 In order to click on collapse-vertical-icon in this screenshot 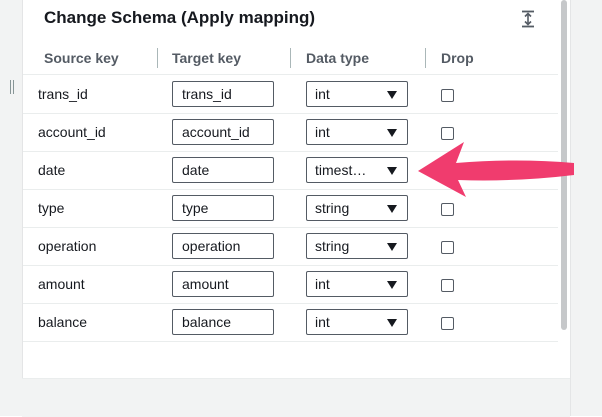, I will do `click(528, 19)`.